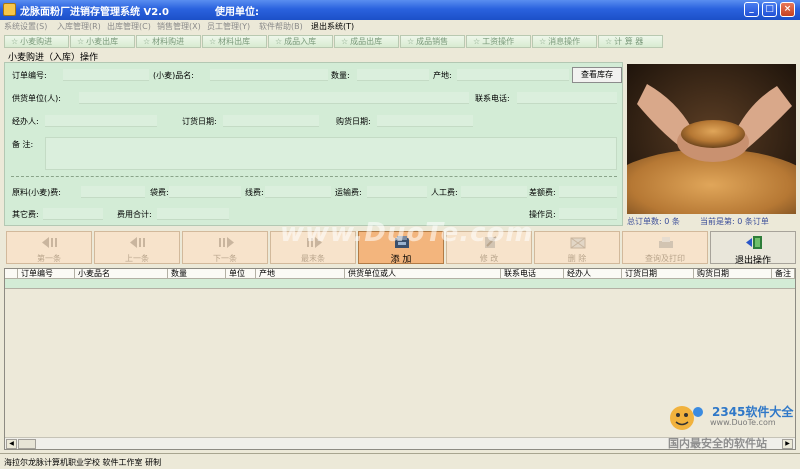 The height and width of the screenshot is (469, 800). Describe the element at coordinates (588, 192) in the screenshot. I see `difference-field` at that location.